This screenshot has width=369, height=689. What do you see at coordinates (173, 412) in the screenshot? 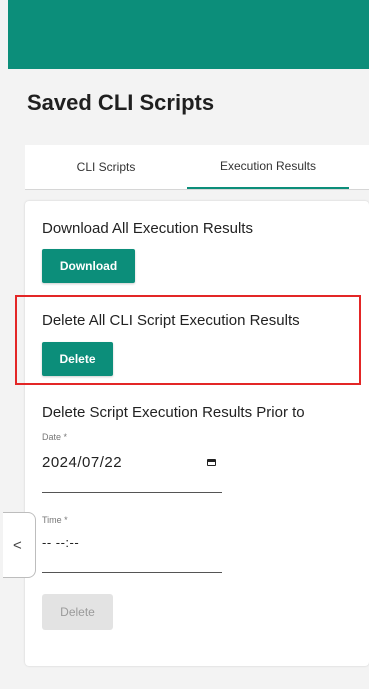
I see `delete-prior-label: Delete Script Execution Results Prior to` at bounding box center [173, 412].